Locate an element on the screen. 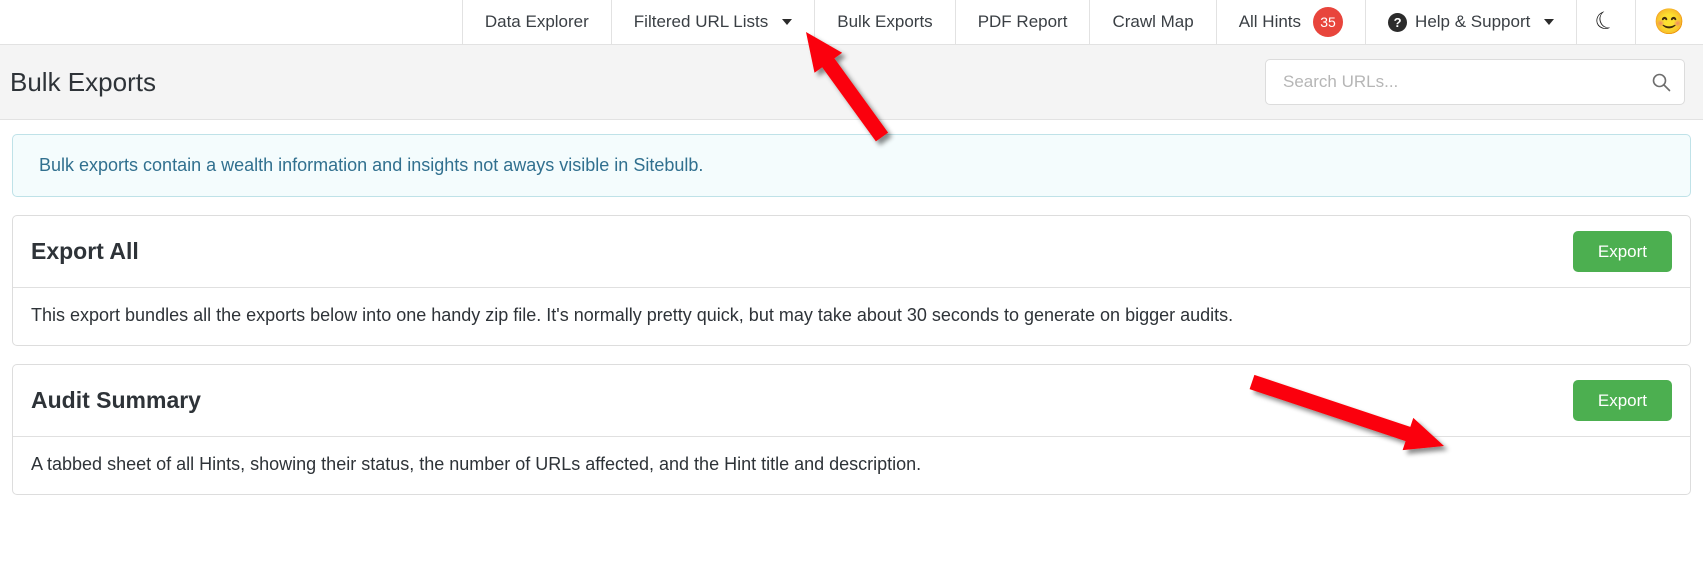 This screenshot has width=1703, height=561. smiley-avatar-icon: 😊 is located at coordinates (1669, 21).